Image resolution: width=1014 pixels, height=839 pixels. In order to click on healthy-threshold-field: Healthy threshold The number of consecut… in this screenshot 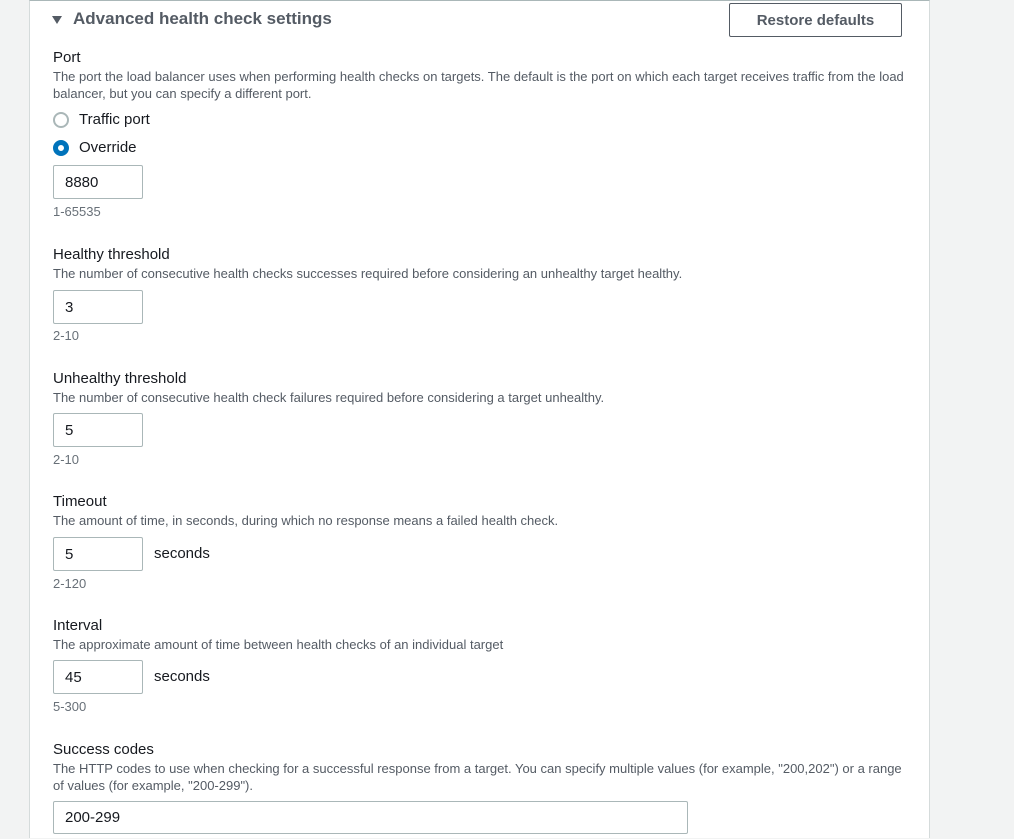, I will do `click(483, 296)`.